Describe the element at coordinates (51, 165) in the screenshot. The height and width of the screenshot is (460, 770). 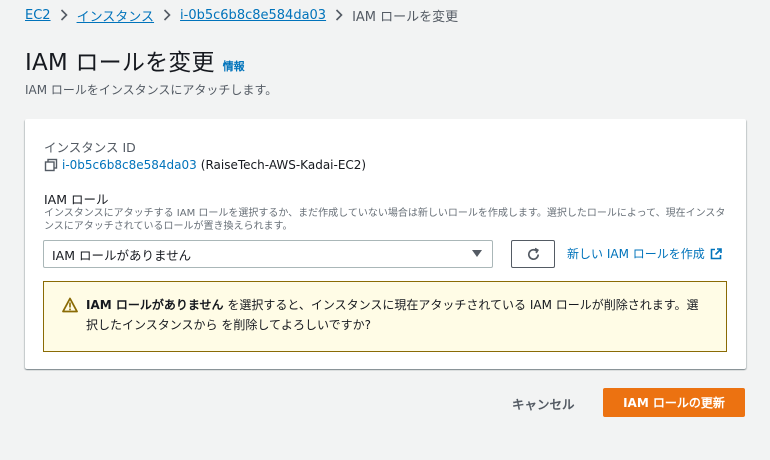
I see `copy-icon` at that location.